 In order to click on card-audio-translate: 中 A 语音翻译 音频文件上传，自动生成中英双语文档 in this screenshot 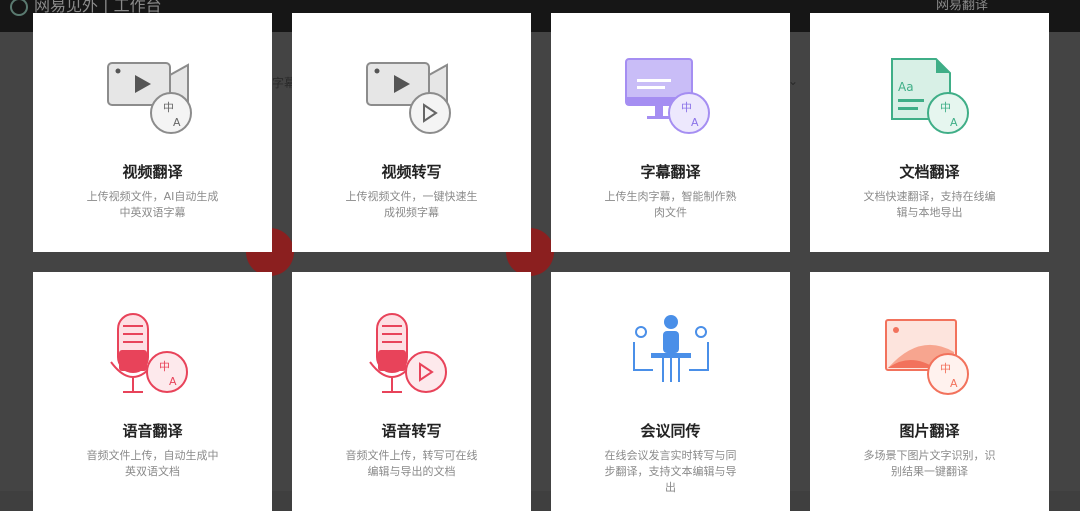, I will do `click(152, 391)`.